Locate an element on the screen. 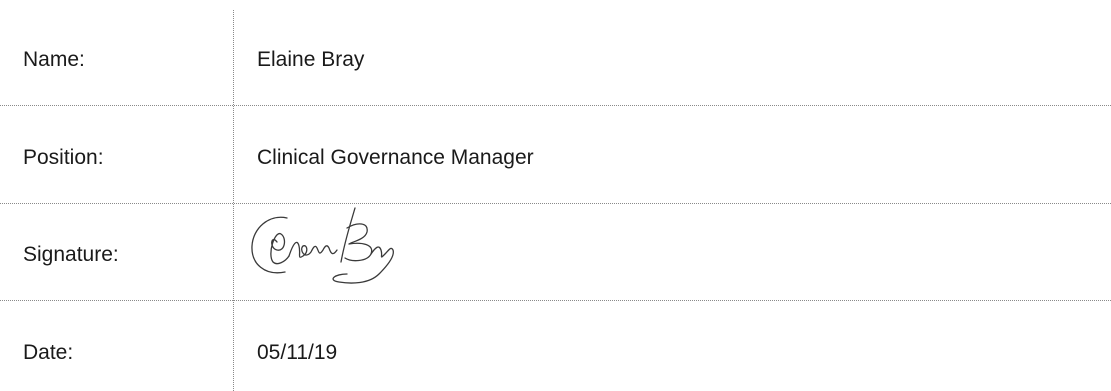 Image resolution: width=1111 pixels, height=391 pixels. date-label: Date: is located at coordinates (48, 352).